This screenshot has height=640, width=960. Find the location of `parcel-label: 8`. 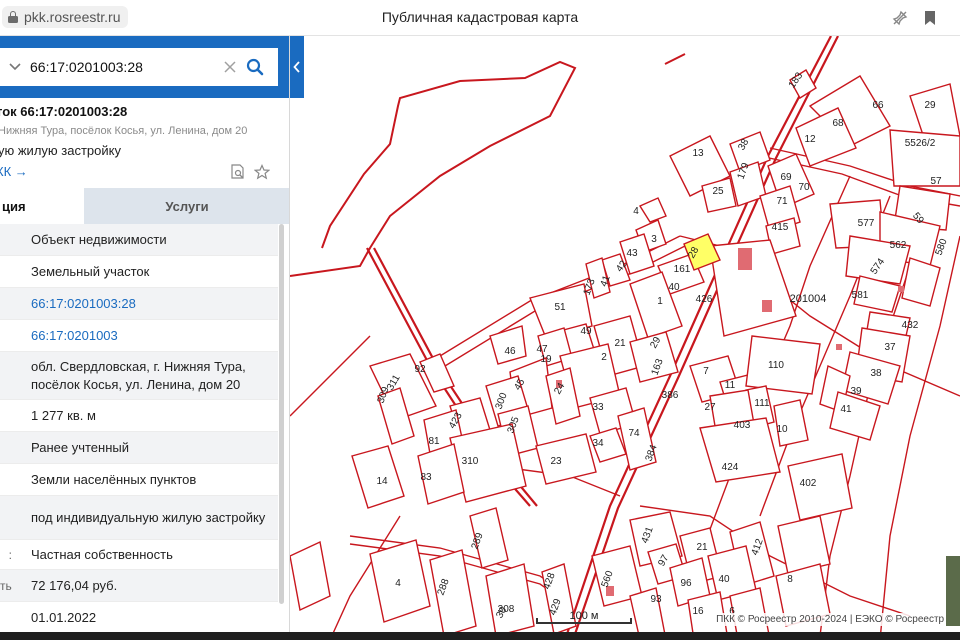

parcel-label: 8 is located at coordinates (790, 579).